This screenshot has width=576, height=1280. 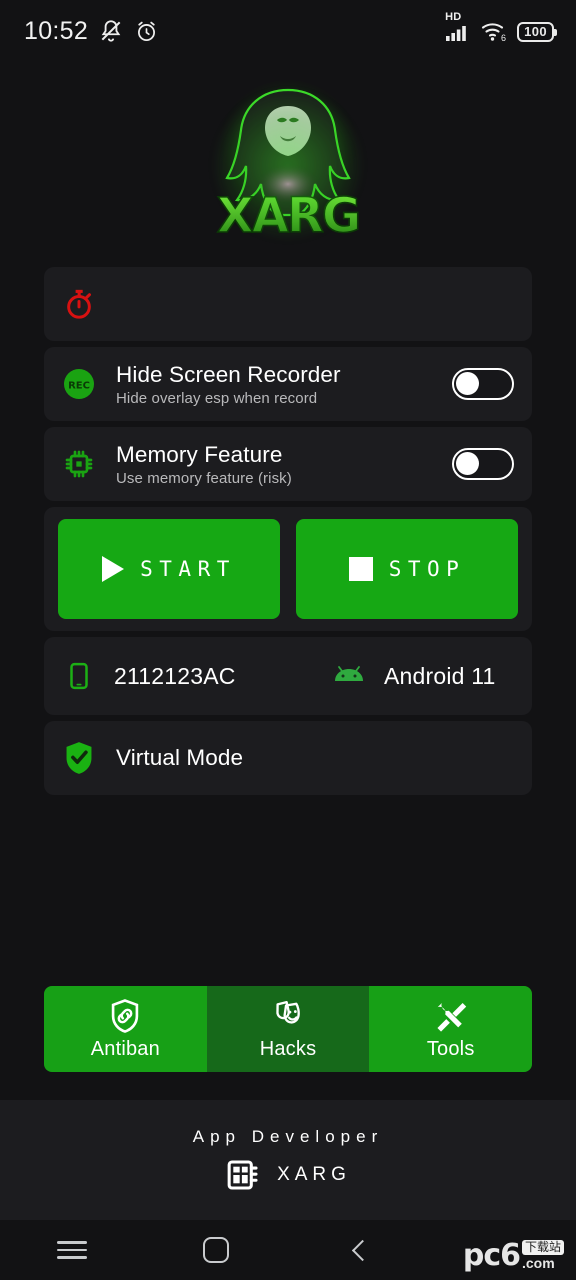 I want to click on rec-icon: REC, so click(x=79, y=384).